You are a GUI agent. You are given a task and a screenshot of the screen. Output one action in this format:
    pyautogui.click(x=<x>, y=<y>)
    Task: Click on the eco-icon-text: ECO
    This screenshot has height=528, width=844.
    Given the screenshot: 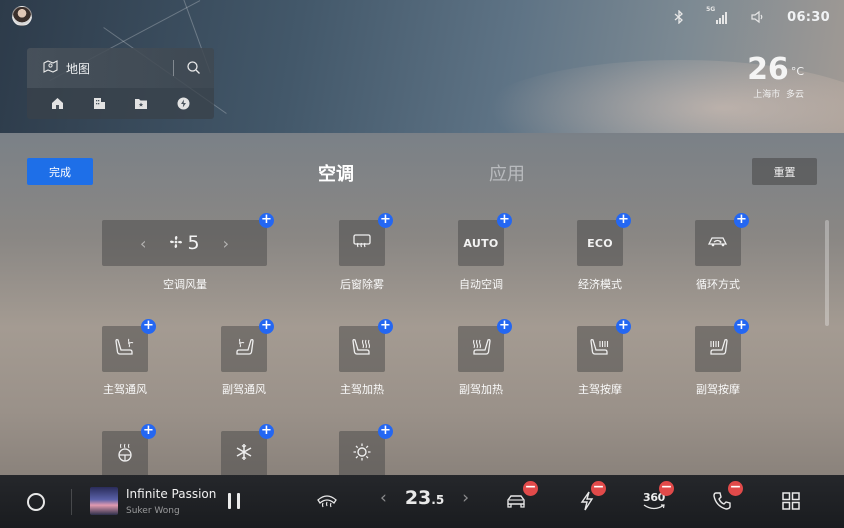 What is the action you would take?
    pyautogui.click(x=600, y=243)
    